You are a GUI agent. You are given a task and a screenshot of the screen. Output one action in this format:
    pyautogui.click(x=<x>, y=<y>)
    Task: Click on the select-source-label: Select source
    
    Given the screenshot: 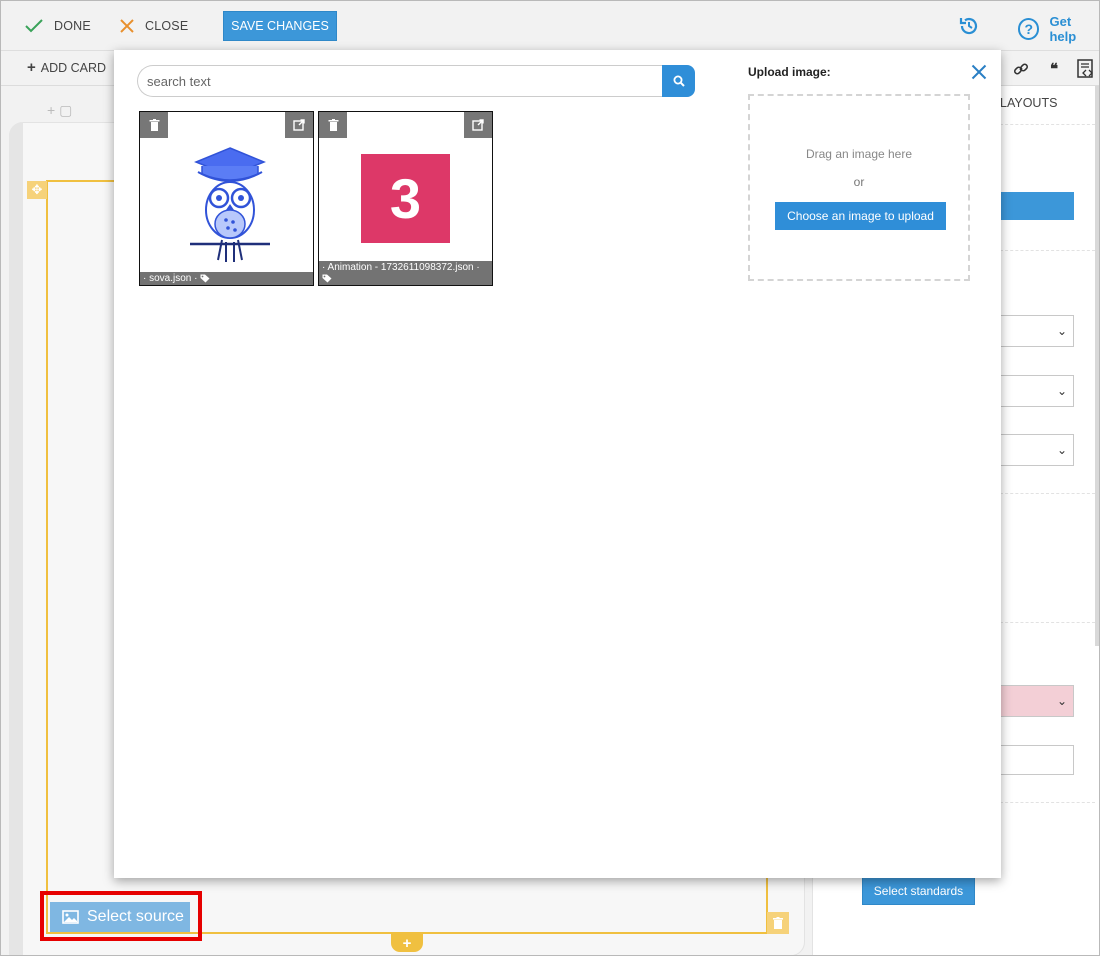 What is the action you would take?
    pyautogui.click(x=135, y=916)
    